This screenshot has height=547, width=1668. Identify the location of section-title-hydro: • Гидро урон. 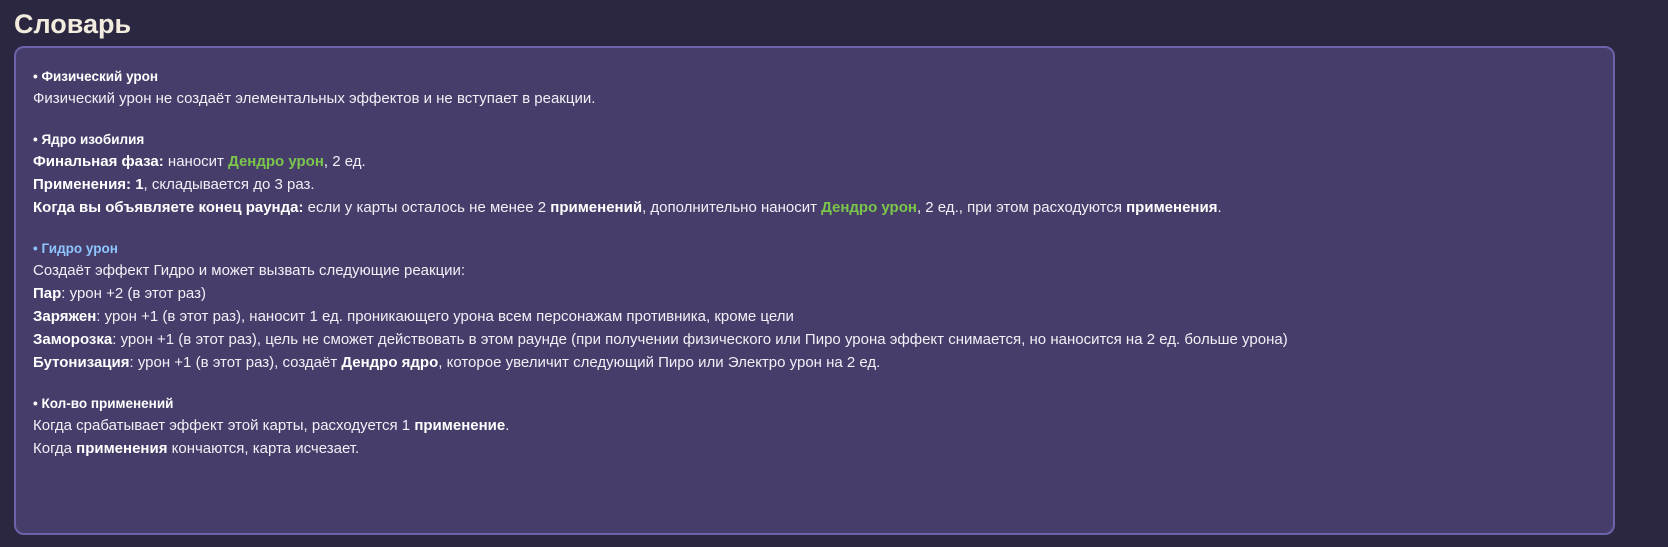
(75, 248).